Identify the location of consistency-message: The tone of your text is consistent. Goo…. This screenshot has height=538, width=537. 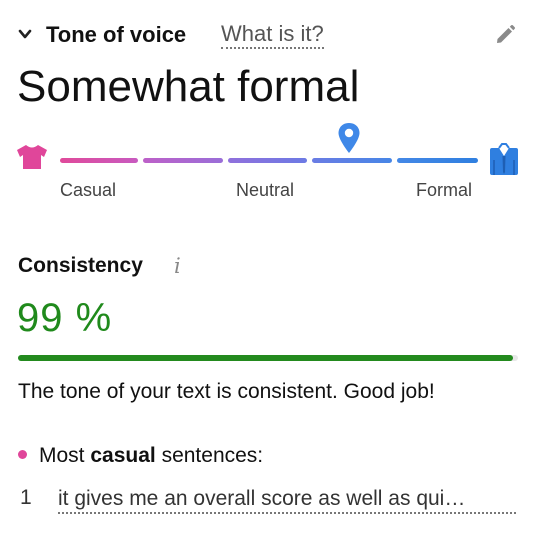
(226, 391).